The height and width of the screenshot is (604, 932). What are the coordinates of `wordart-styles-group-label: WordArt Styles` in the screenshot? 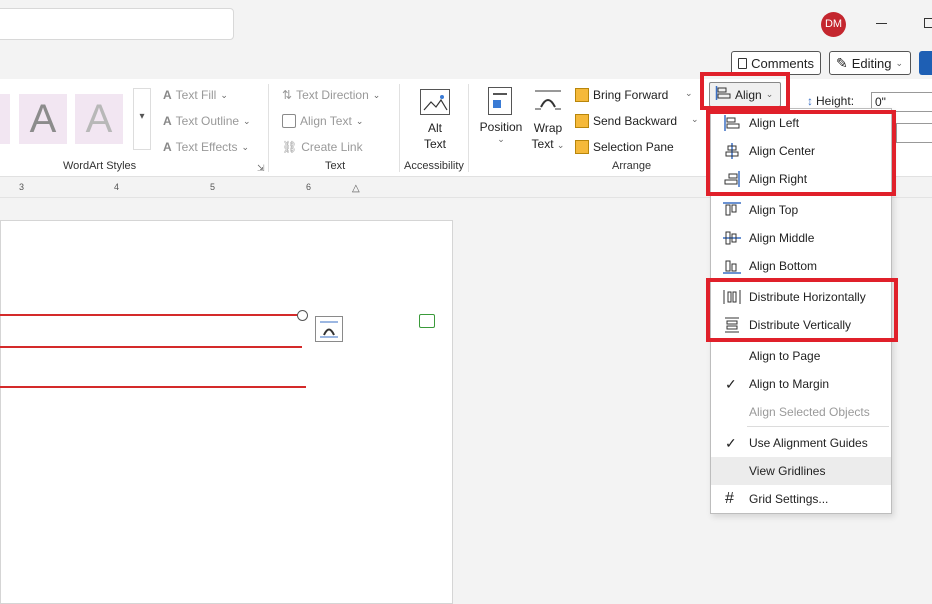 It's located at (100, 166).